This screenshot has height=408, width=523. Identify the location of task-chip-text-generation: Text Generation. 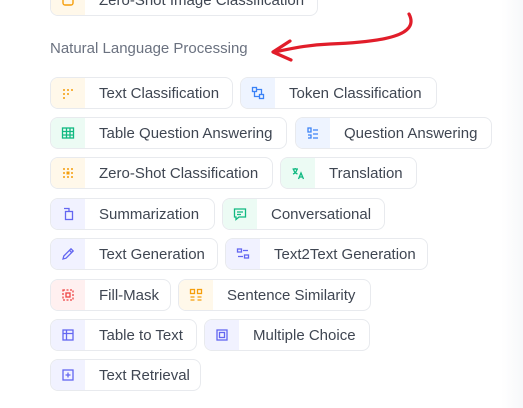
(134, 254).